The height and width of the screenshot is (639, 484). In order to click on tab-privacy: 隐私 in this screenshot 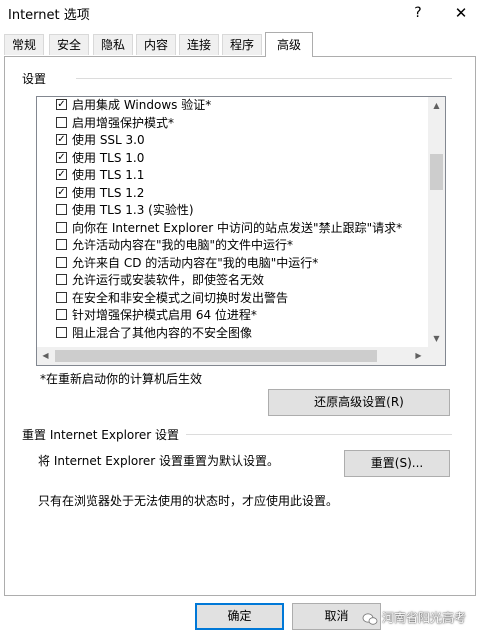, I will do `click(113, 44)`.